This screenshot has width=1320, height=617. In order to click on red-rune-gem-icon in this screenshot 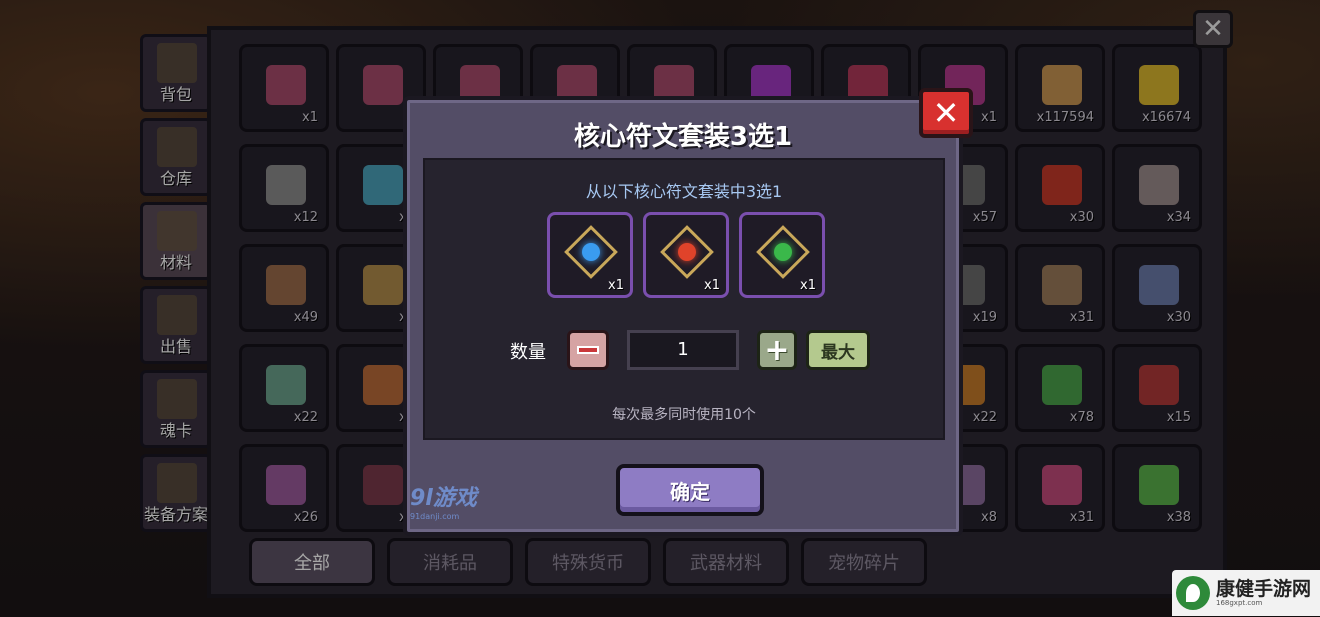, I will do `click(687, 252)`.